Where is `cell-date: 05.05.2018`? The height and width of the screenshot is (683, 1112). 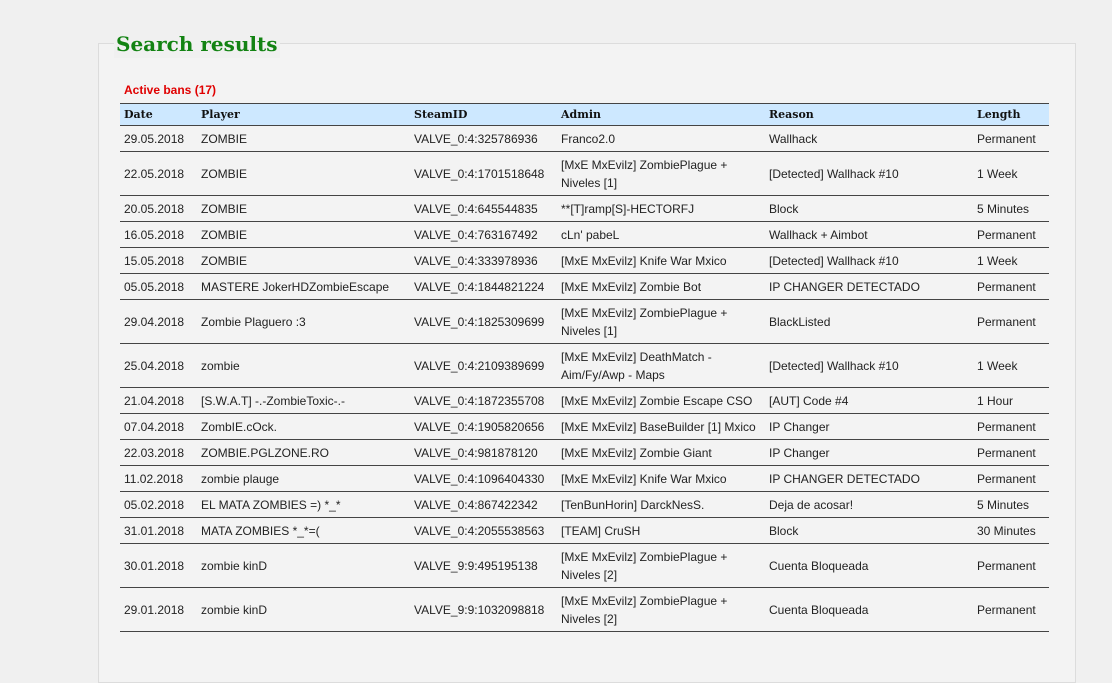
cell-date: 05.05.2018 is located at coordinates (158, 286).